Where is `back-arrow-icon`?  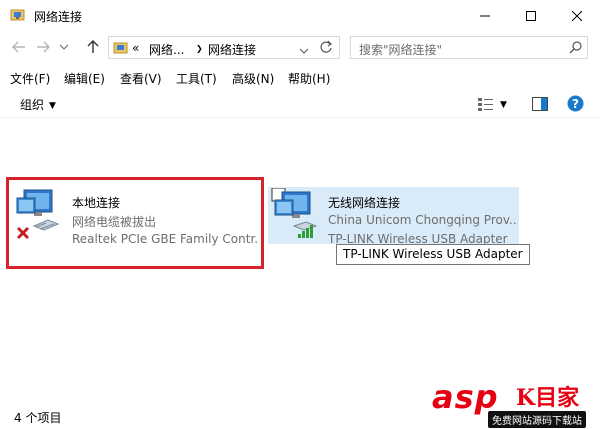 back-arrow-icon is located at coordinates (18, 47).